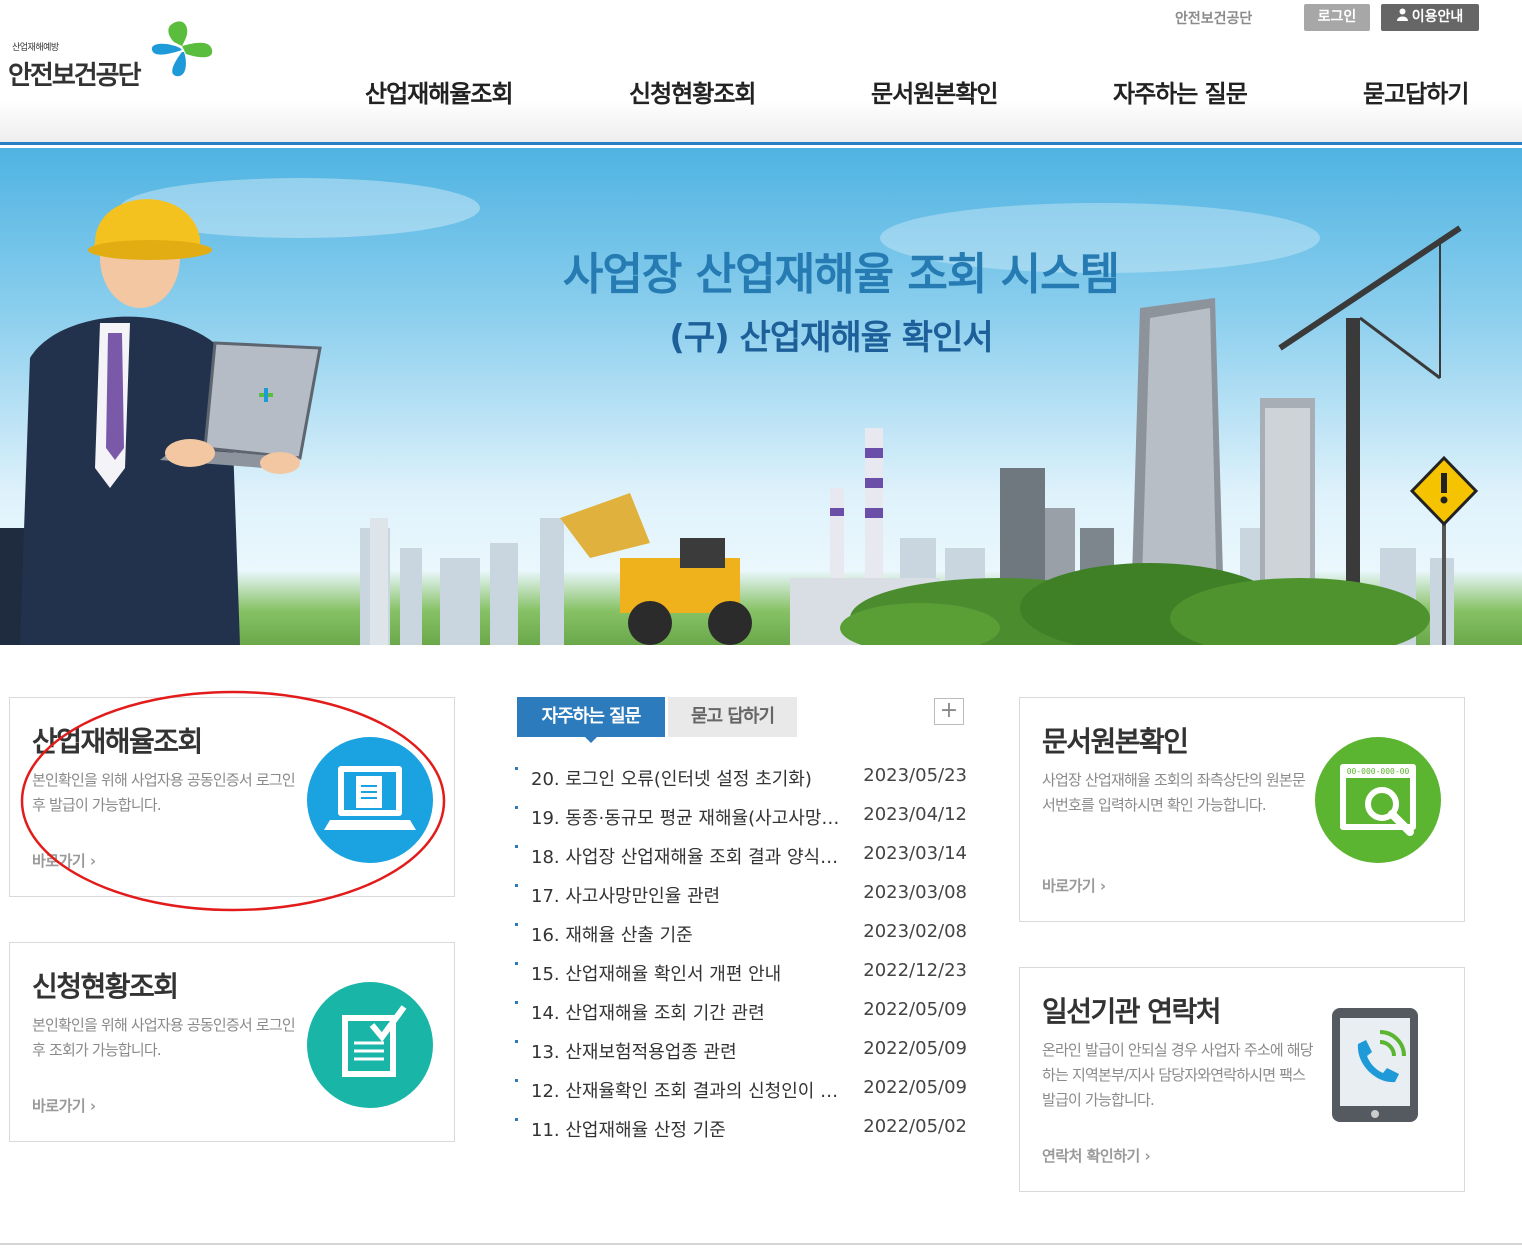 The width and height of the screenshot is (1522, 1253). Describe the element at coordinates (694, 1129) in the screenshot. I see `faq-title: 11. 산업재해율 산정 기준` at that location.